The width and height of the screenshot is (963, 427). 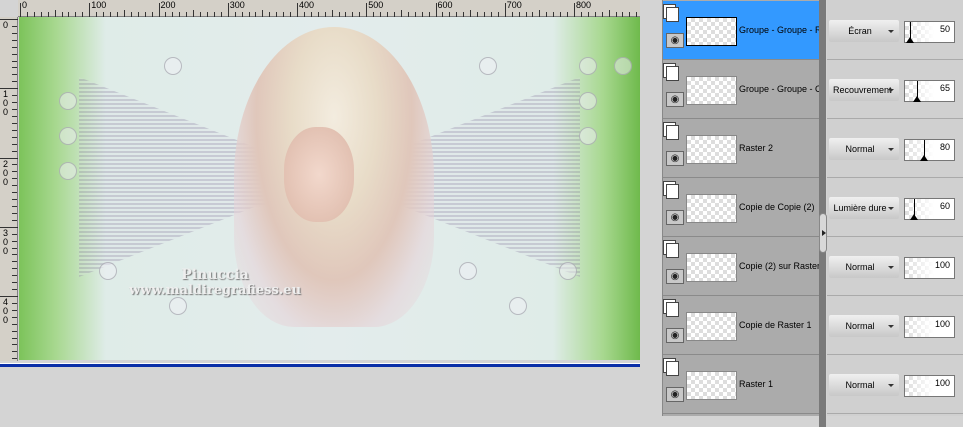 I want to click on opacity-value: 50, so click(x=944, y=29).